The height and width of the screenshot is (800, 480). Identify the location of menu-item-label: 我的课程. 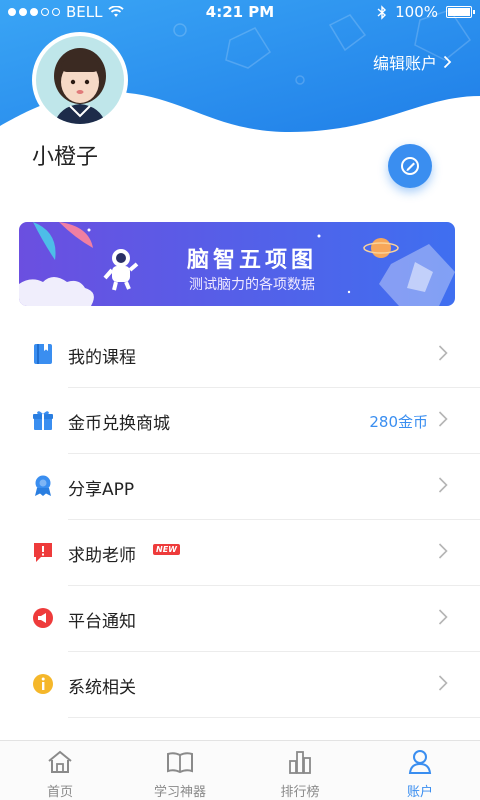
(102, 358).